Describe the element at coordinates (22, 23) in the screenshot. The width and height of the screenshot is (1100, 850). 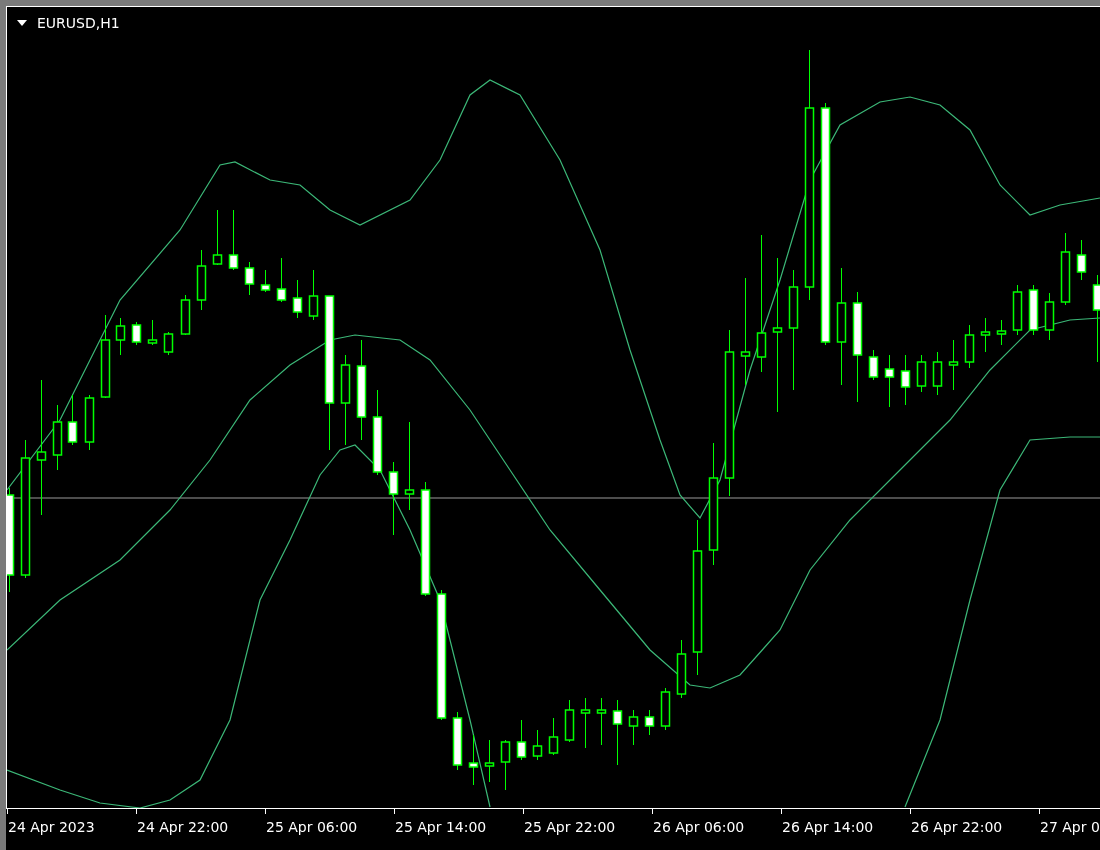
I see `dropdown-triangle-icon` at that location.